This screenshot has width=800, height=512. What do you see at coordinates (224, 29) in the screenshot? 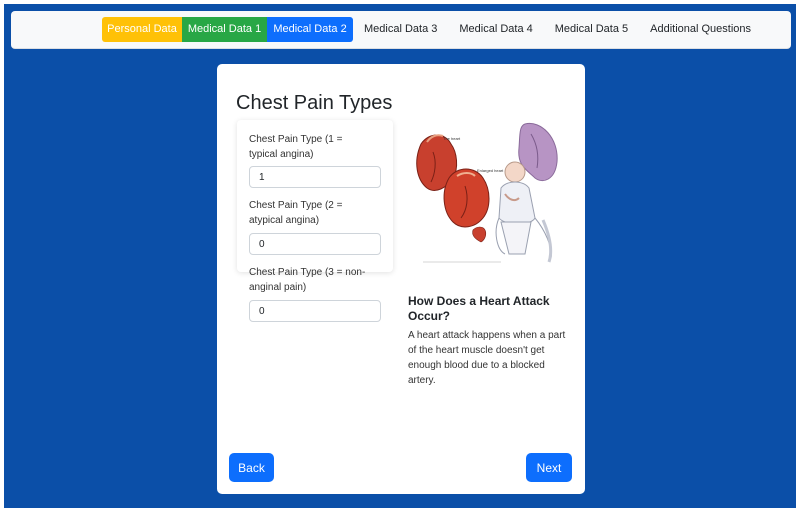
I see `tab-medical-data-1: Medical Data 1` at bounding box center [224, 29].